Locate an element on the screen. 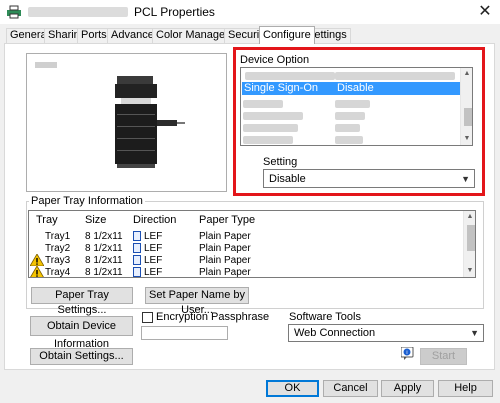  tab-configure: Configure is located at coordinates (287, 35).